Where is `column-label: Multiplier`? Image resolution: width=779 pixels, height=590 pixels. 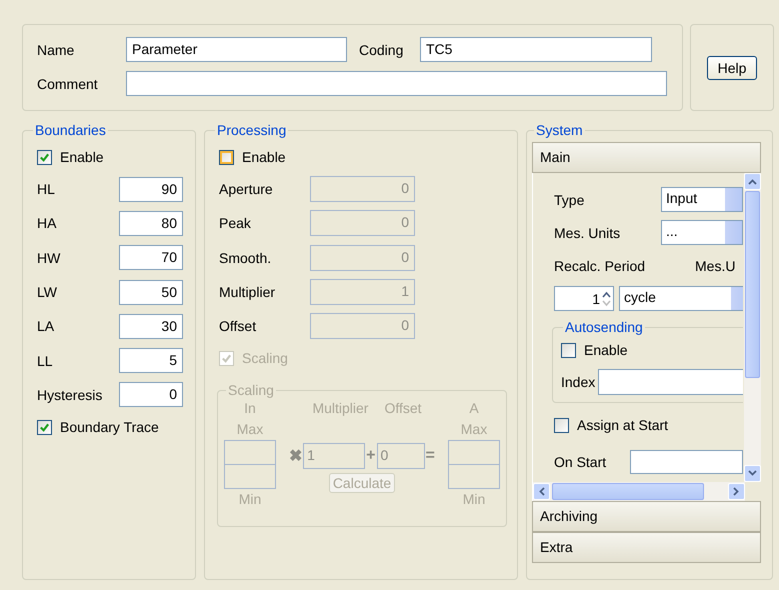 column-label: Multiplier is located at coordinates (340, 408).